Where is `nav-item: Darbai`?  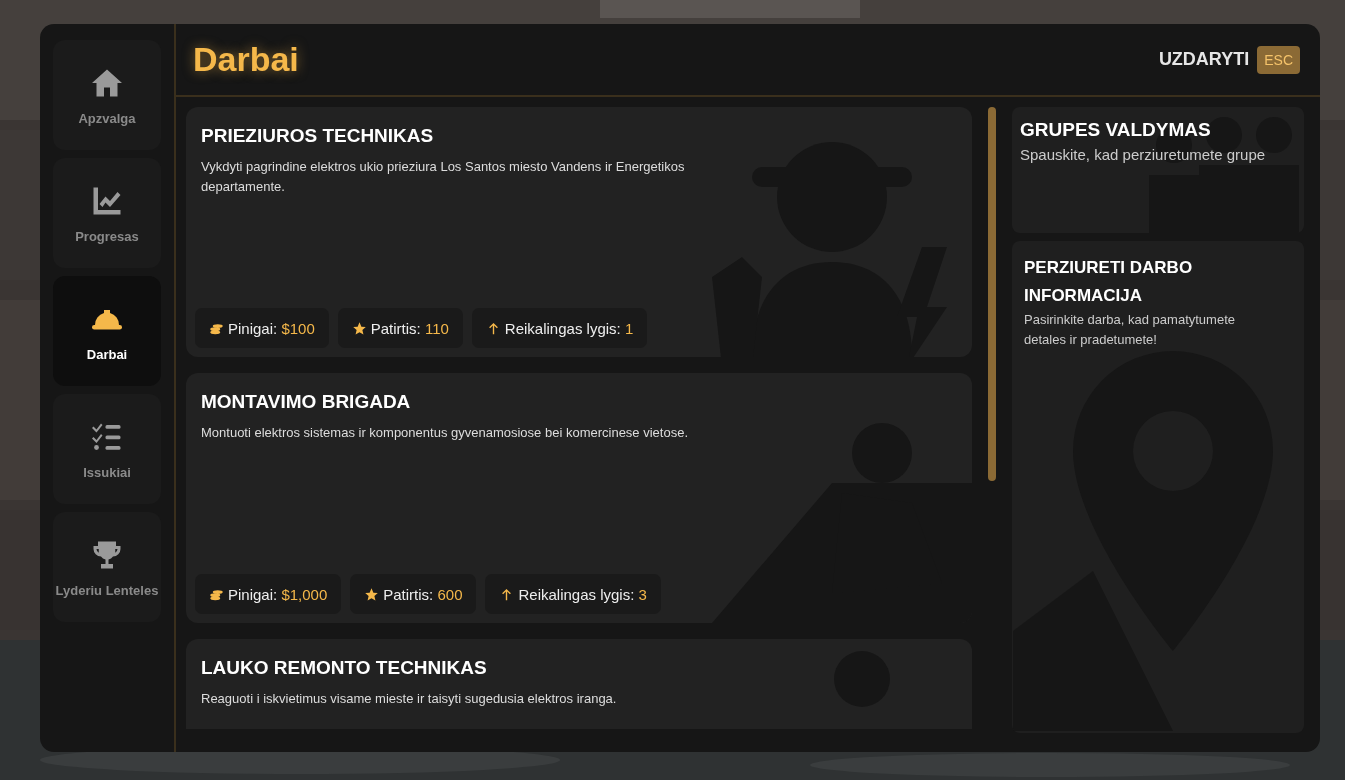 nav-item: Darbai is located at coordinates (107, 331).